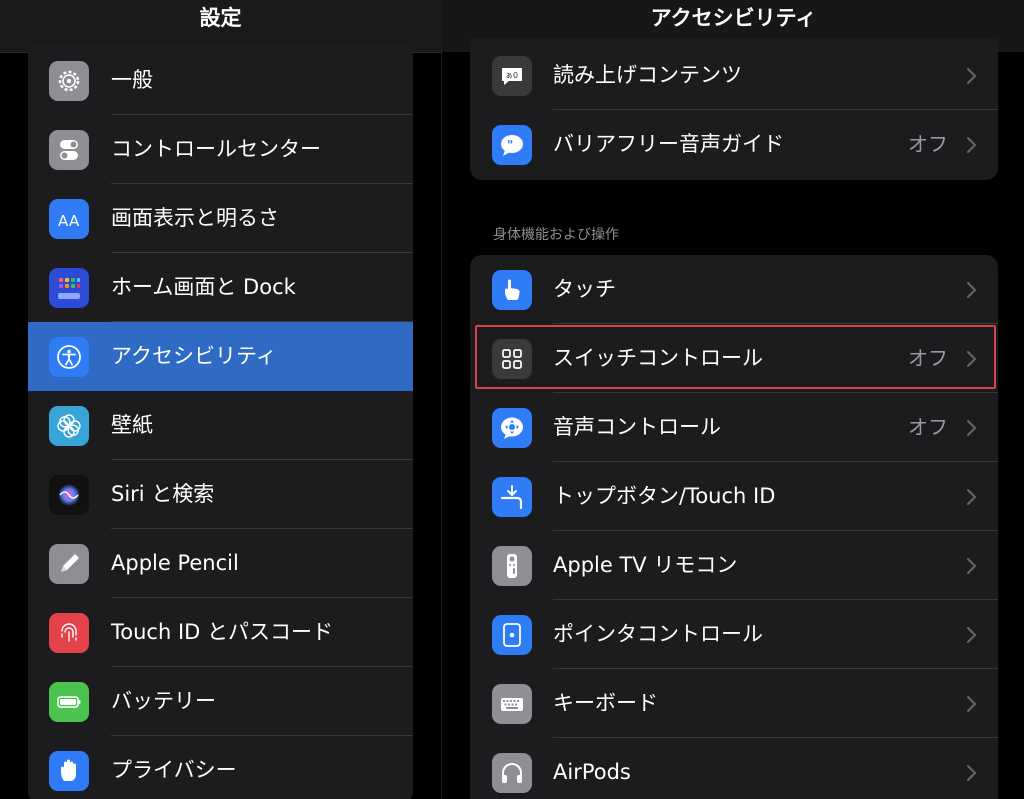  I want to click on voice-control-icon, so click(512, 428).